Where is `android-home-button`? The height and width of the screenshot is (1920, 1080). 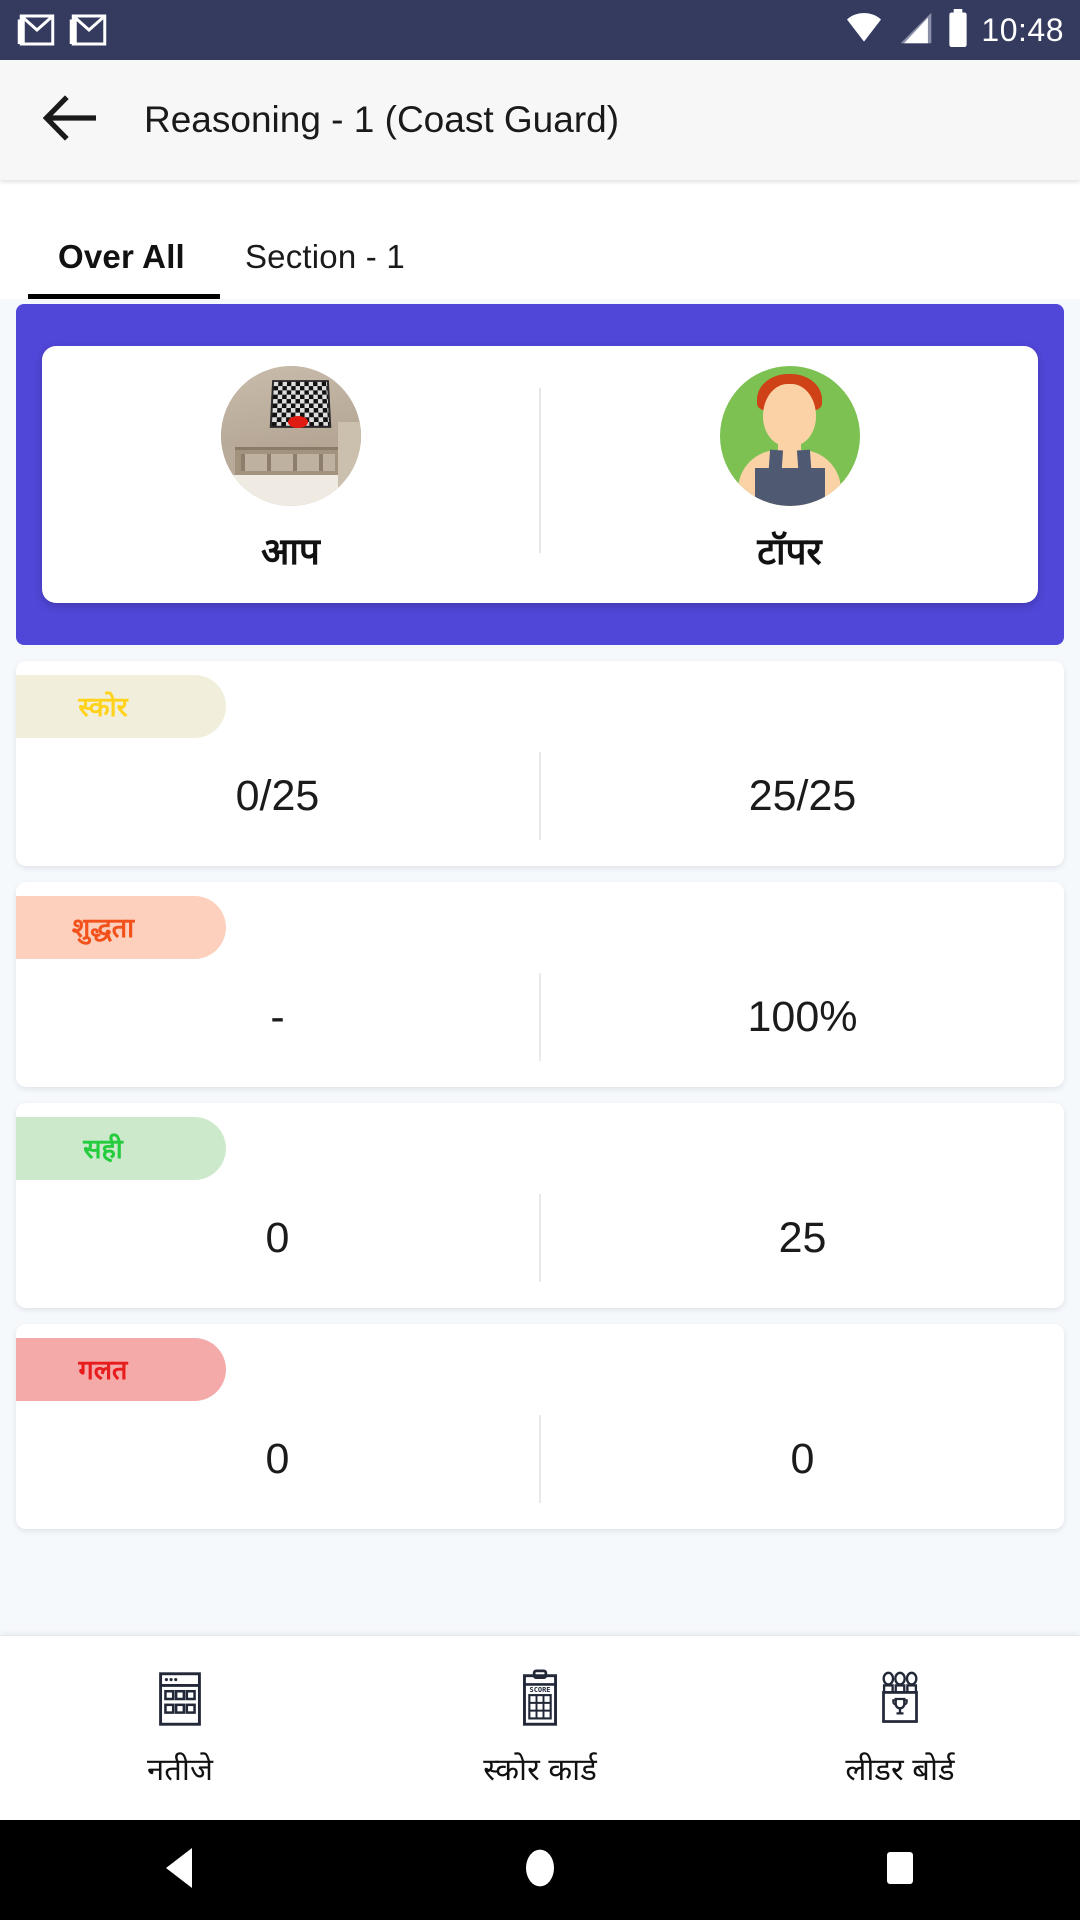 android-home-button is located at coordinates (540, 1870).